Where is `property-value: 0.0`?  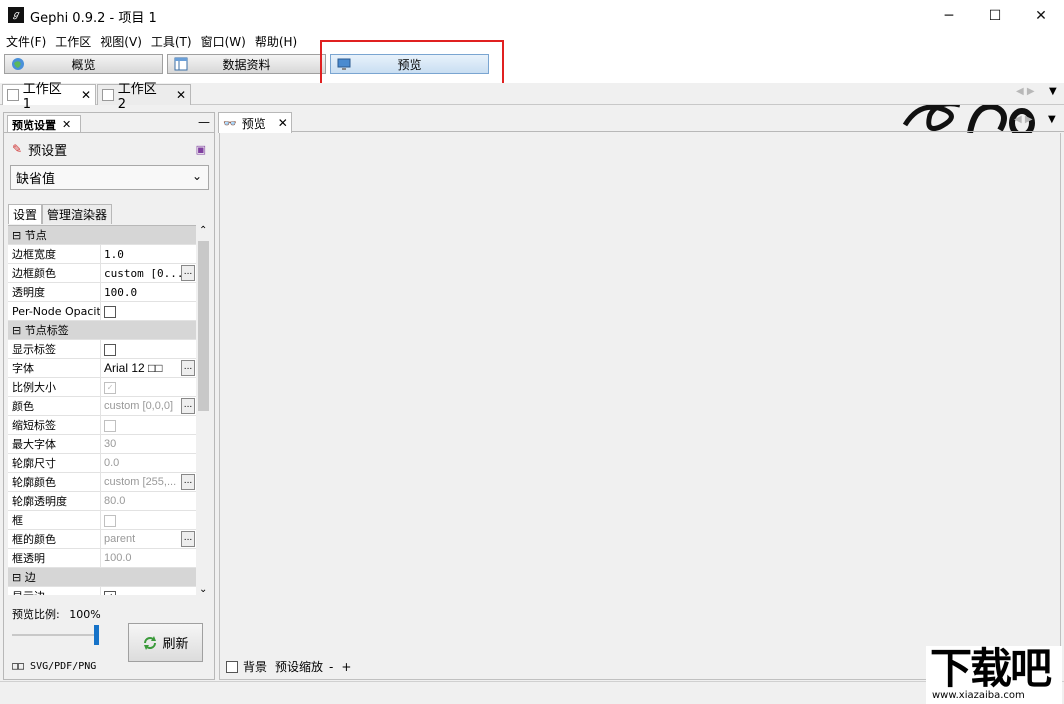
property-value: 0.0 is located at coordinates (112, 463).